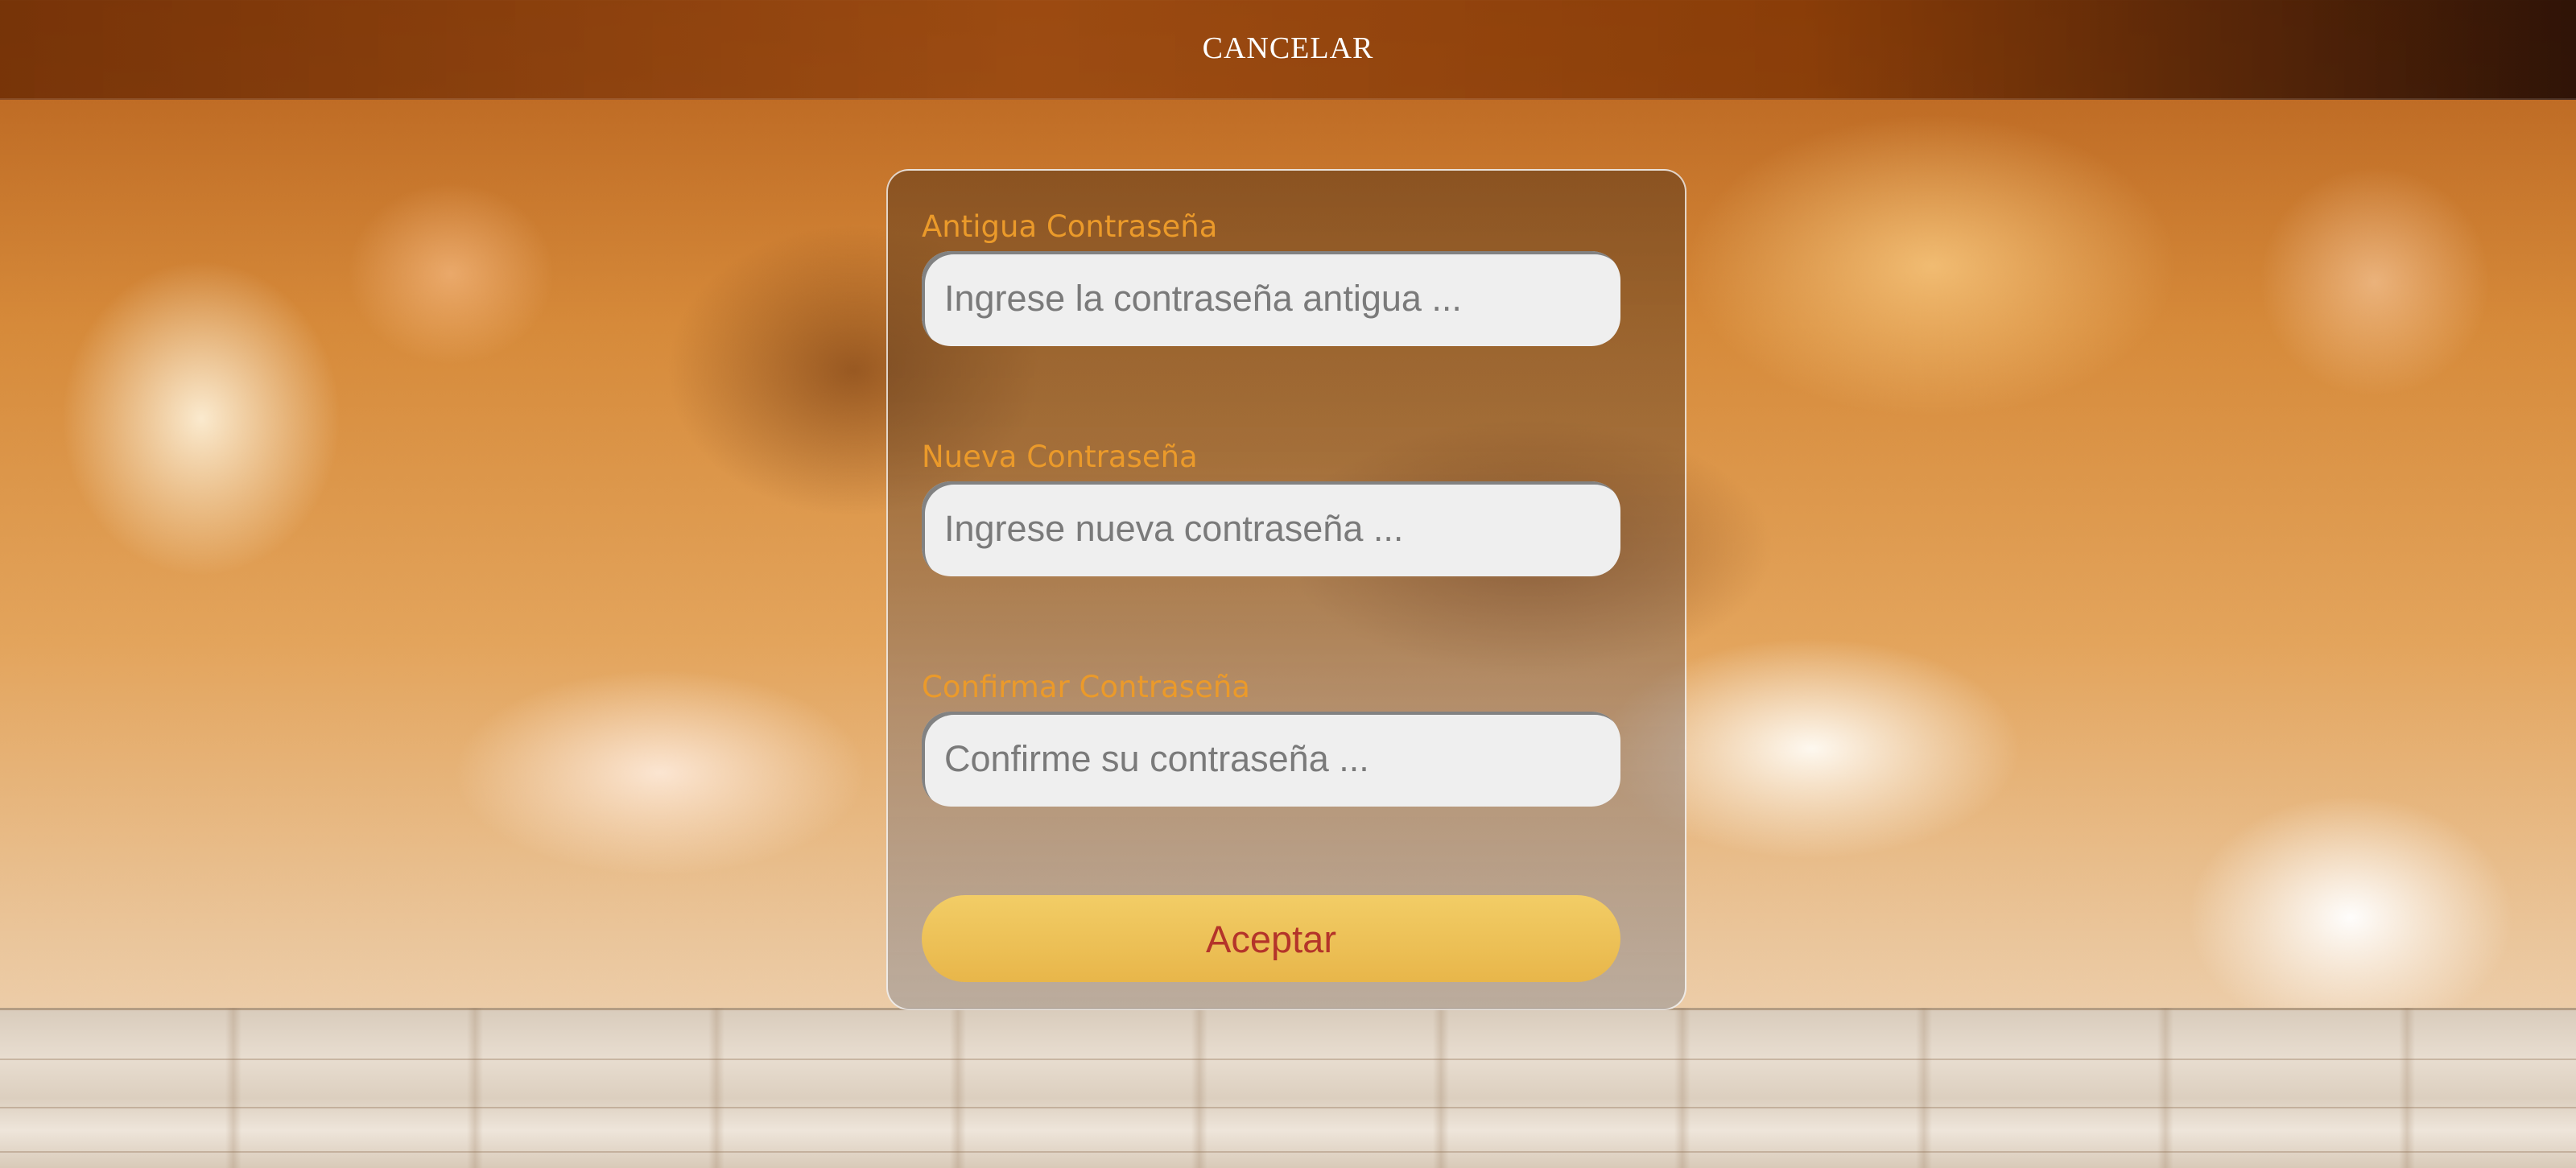 Image resolution: width=2576 pixels, height=1168 pixels. Describe the element at coordinates (1070, 226) in the screenshot. I see `old-password-label: Antigua Contraseña` at that location.